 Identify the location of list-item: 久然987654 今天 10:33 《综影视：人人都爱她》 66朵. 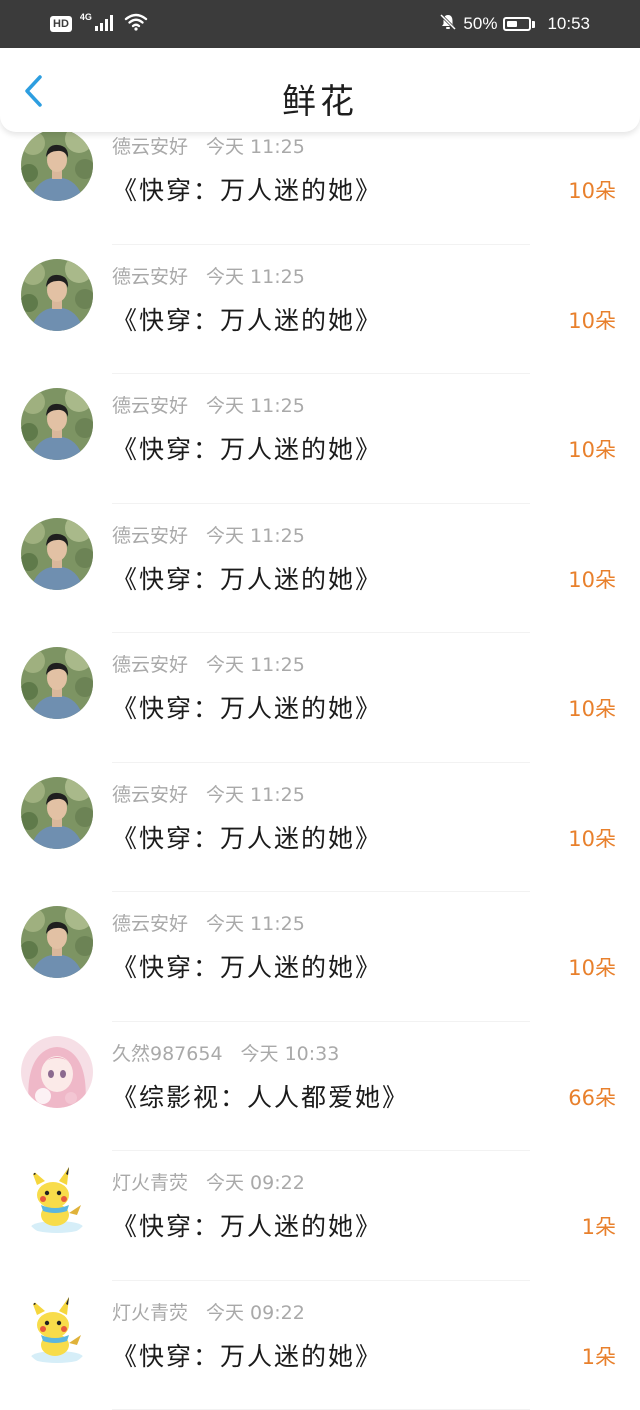
(320, 1087).